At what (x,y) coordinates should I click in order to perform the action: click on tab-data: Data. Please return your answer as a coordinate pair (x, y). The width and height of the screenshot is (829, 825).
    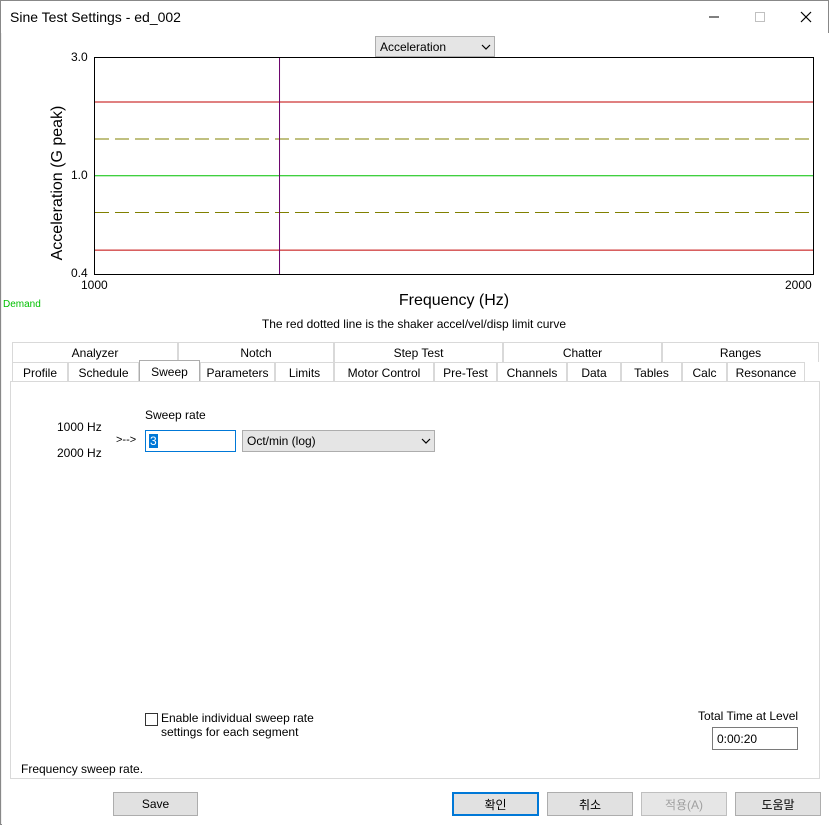
    Looking at the image, I should click on (594, 372).